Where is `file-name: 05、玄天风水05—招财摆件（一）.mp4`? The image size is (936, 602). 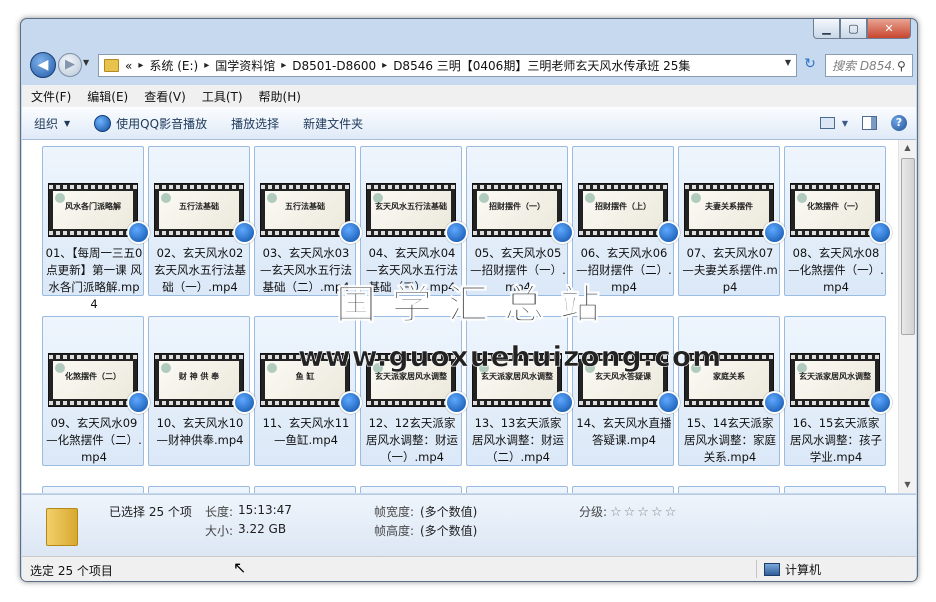 file-name: 05、玄天风水05—招财摆件（一）.mp4 is located at coordinates (518, 270).